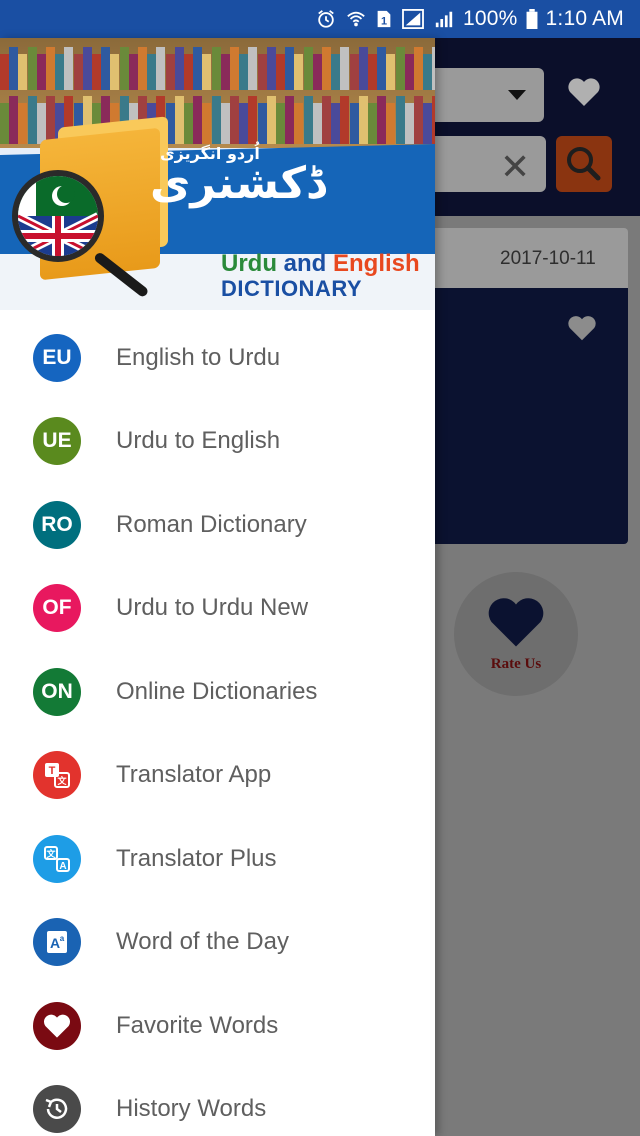  I want to click on alarm-icon, so click(326, 19).